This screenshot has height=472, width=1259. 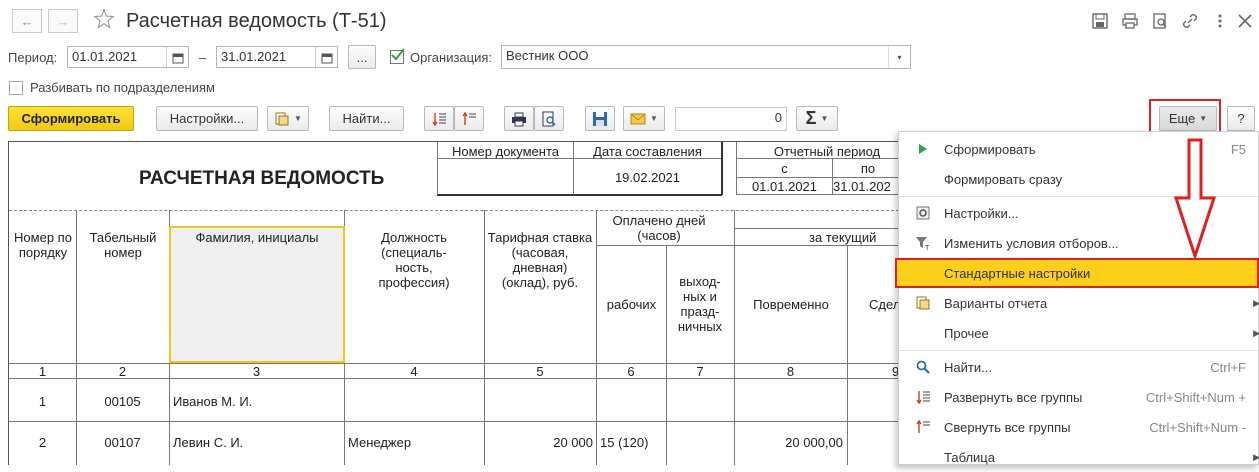 I want to click on help-button: ?, so click(x=1241, y=118).